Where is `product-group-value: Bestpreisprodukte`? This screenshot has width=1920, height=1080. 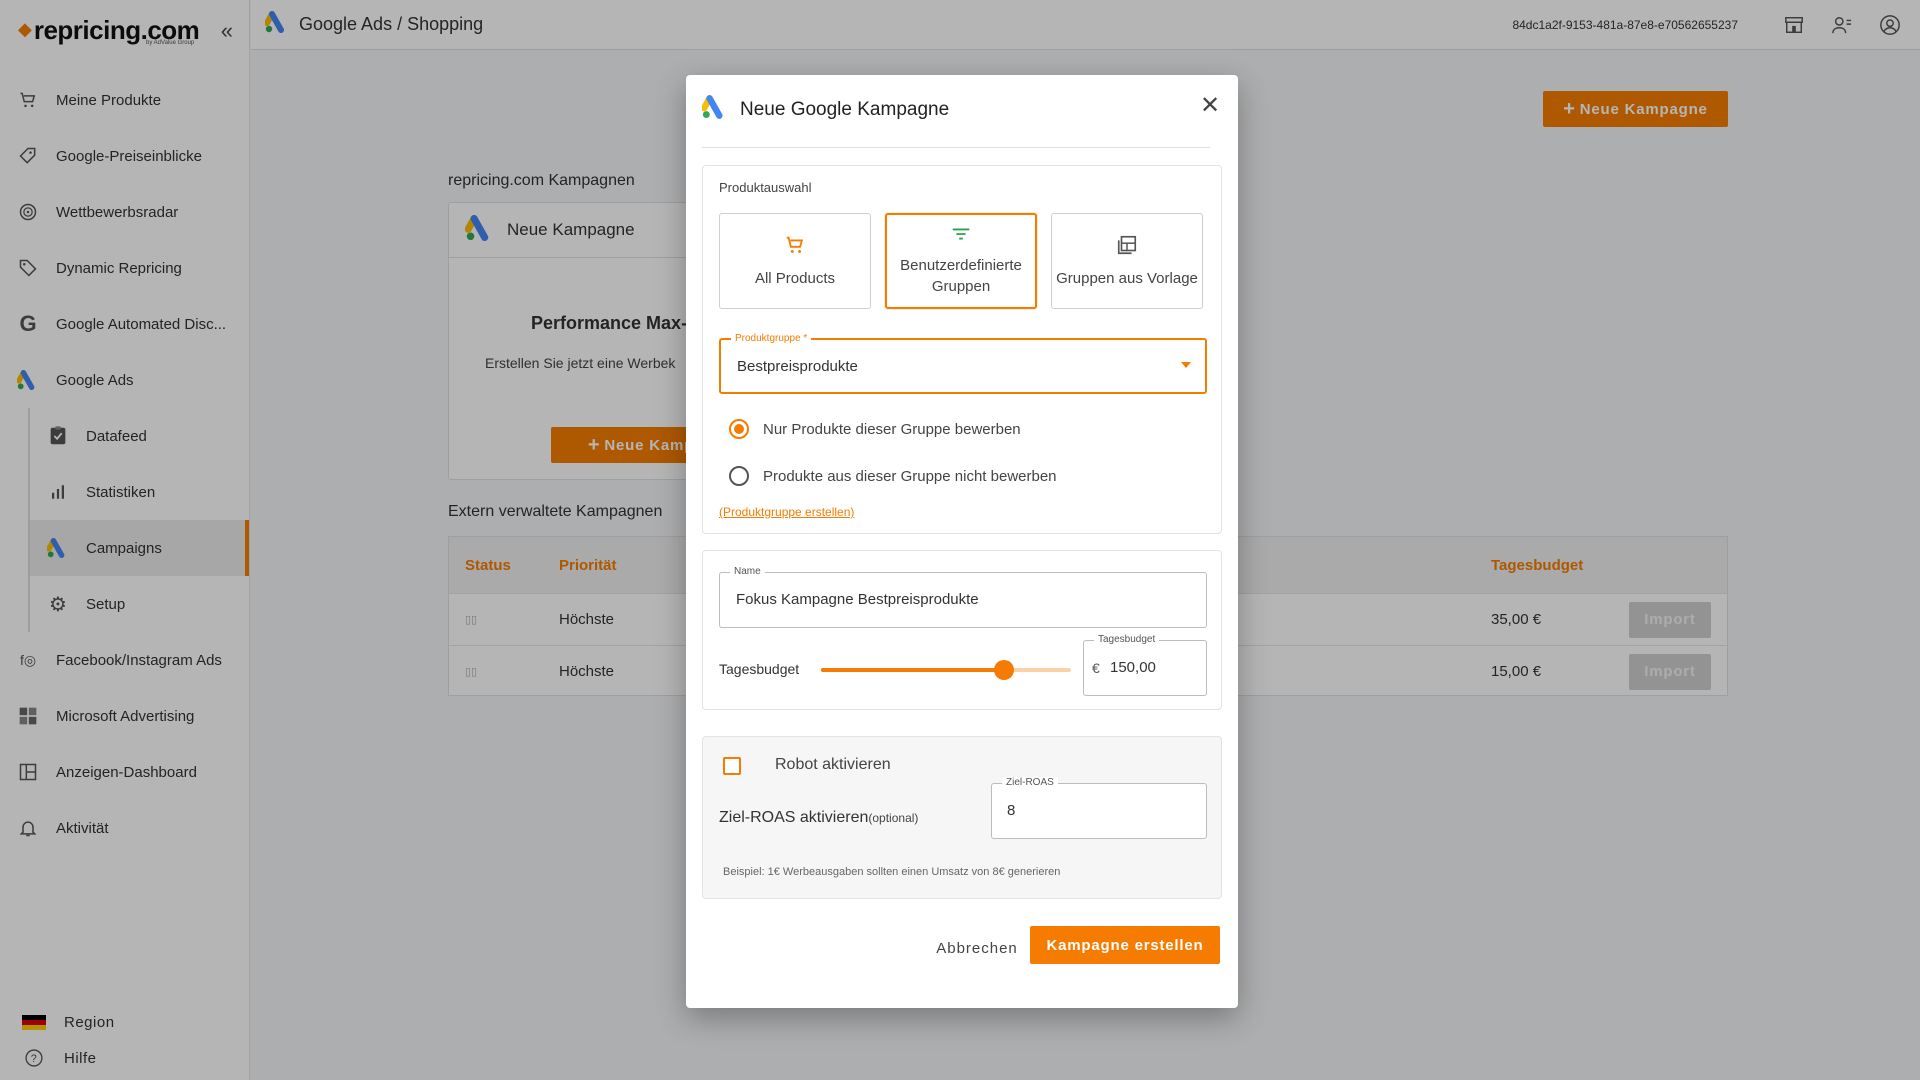
product-group-value: Bestpreisprodukte is located at coordinates (797, 366).